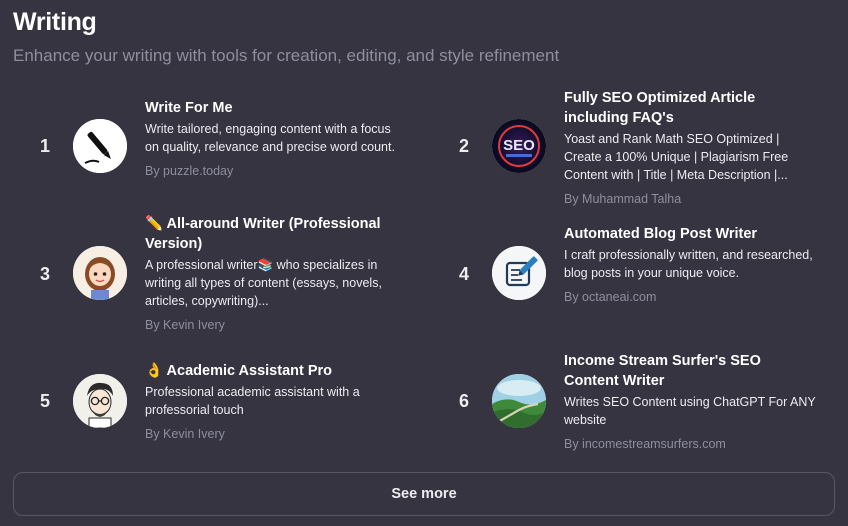 The image size is (848, 526). Describe the element at coordinates (100, 401) in the screenshot. I see `professor-avatar-icon` at that location.